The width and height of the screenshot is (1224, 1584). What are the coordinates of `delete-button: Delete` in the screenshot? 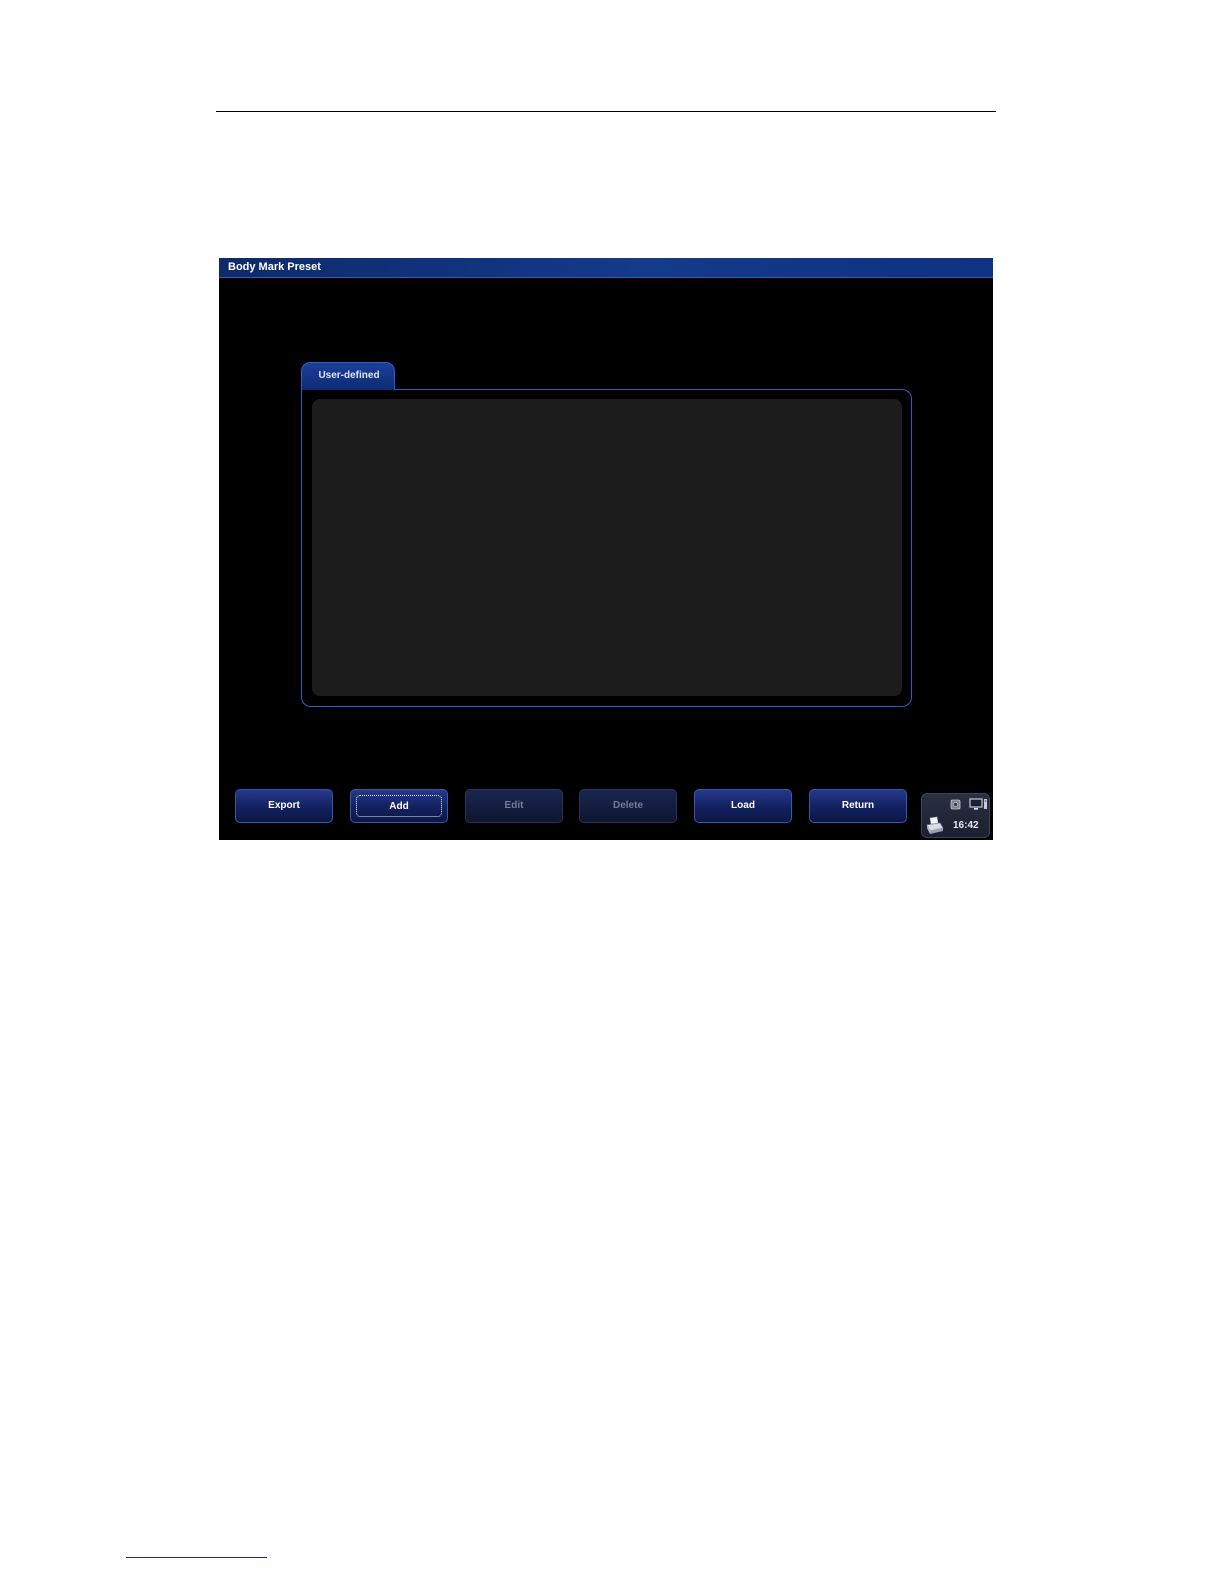 It's located at (628, 806).